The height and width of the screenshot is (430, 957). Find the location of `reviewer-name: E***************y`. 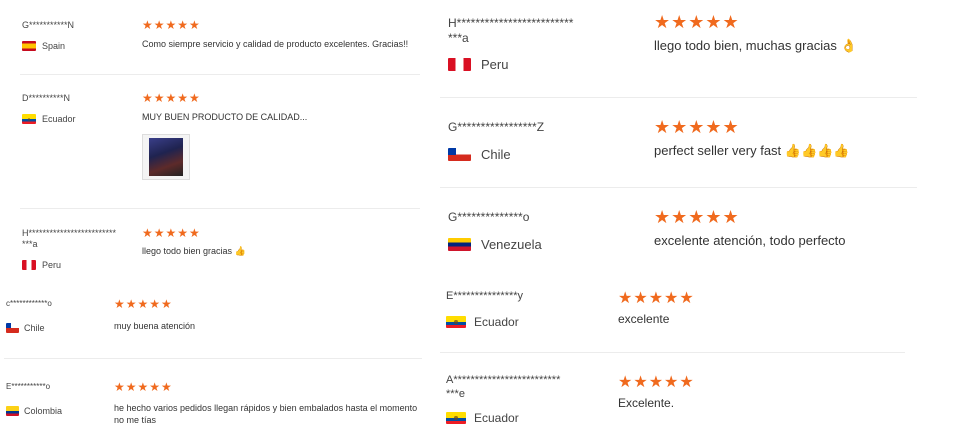

reviewer-name: E***************y is located at coordinates (485, 296).